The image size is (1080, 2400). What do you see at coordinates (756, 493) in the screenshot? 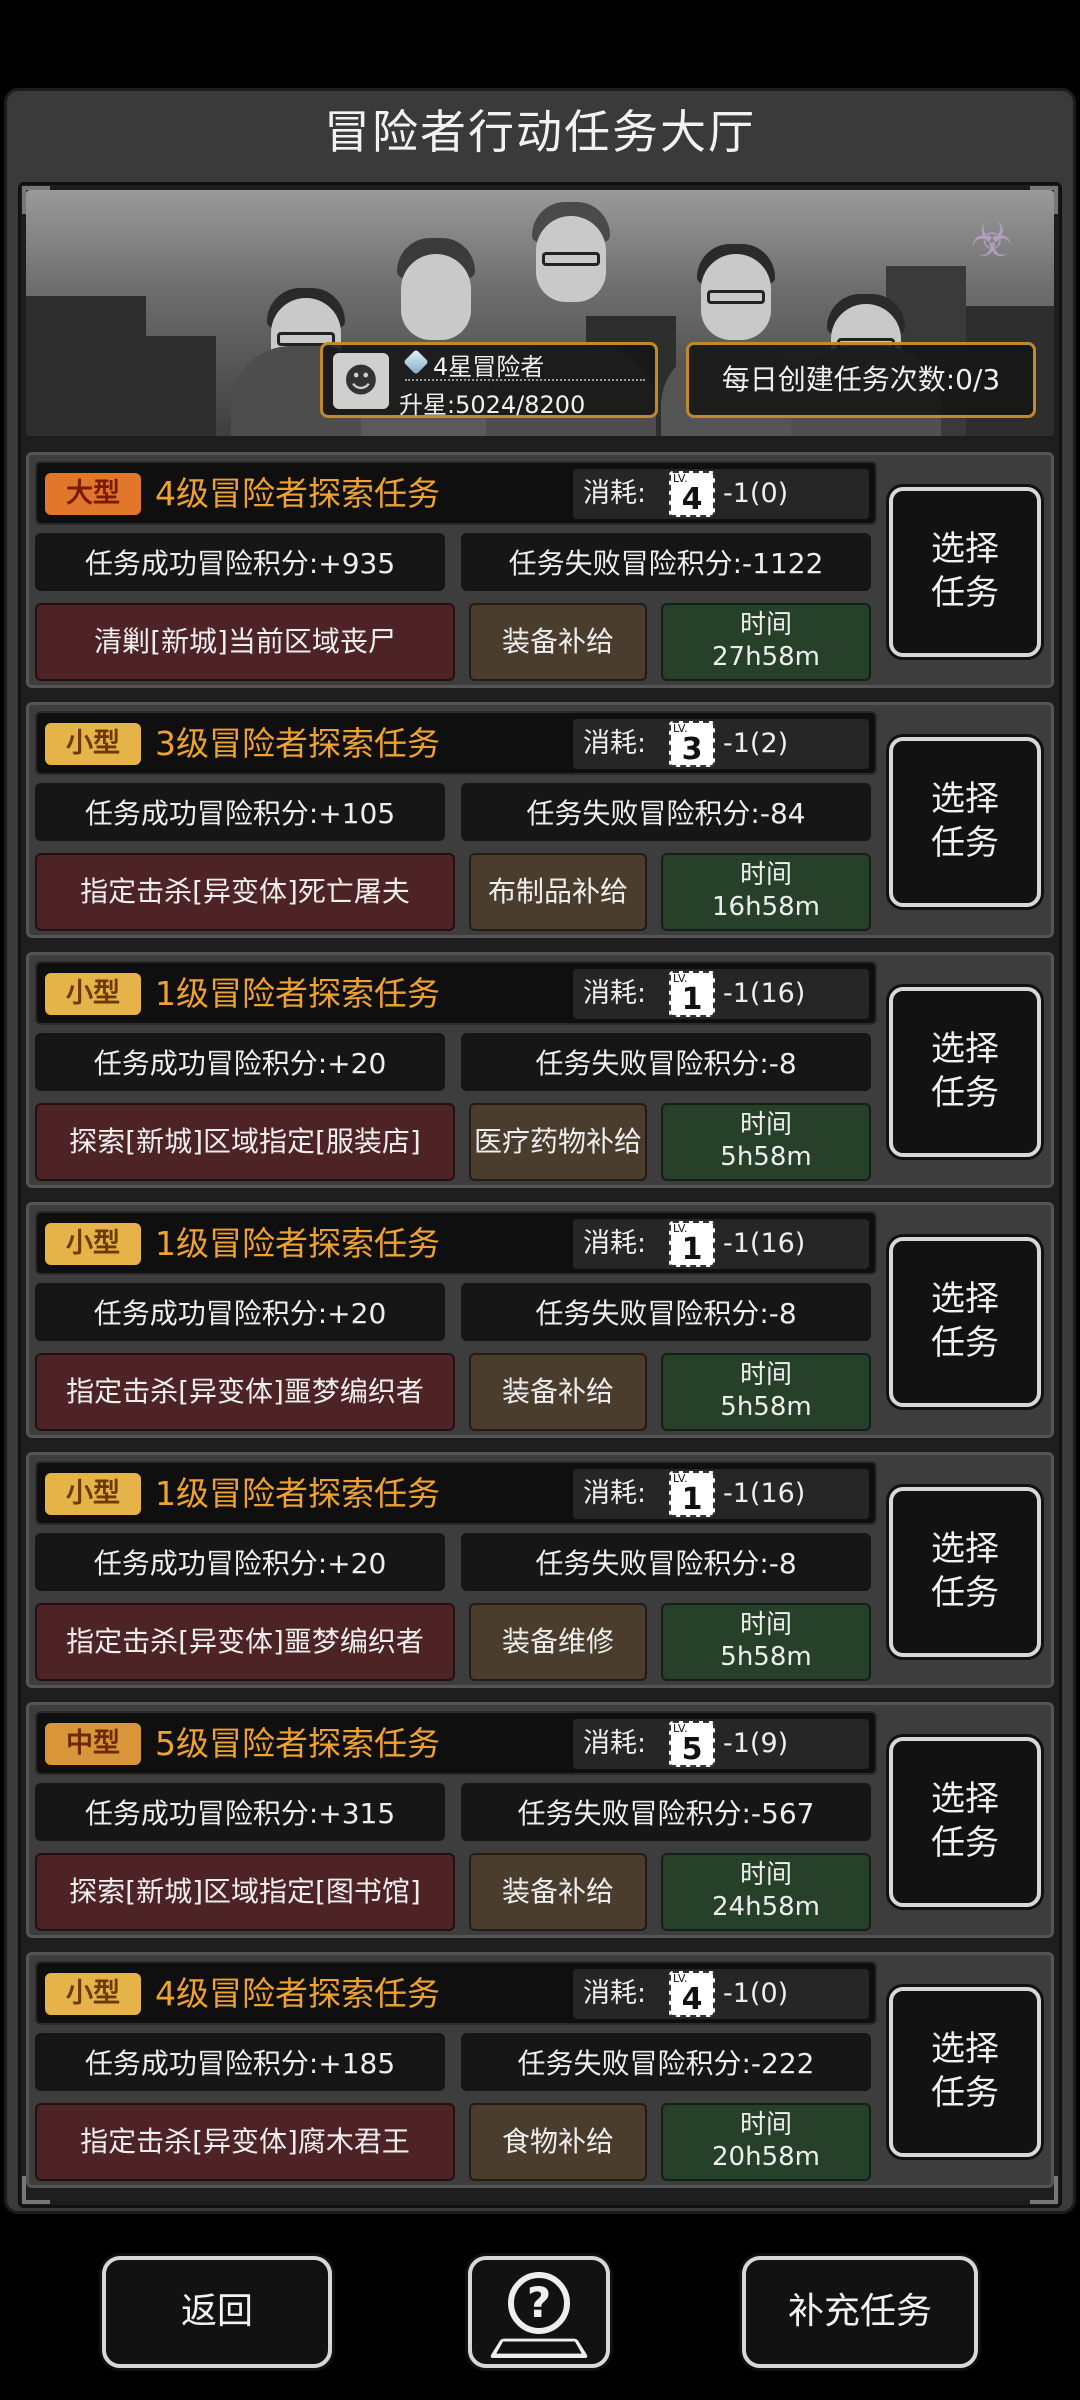
I see `cost-value: -1(0)` at bounding box center [756, 493].